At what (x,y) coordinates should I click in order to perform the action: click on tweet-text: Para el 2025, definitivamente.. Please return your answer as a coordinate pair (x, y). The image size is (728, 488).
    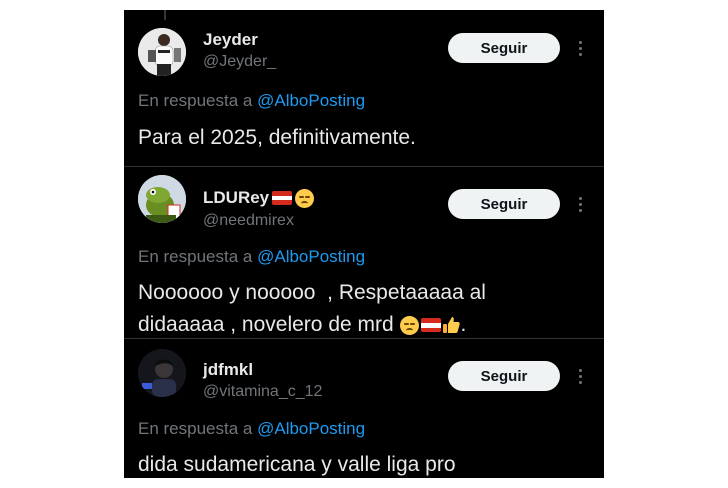
    Looking at the image, I should click on (363, 138).